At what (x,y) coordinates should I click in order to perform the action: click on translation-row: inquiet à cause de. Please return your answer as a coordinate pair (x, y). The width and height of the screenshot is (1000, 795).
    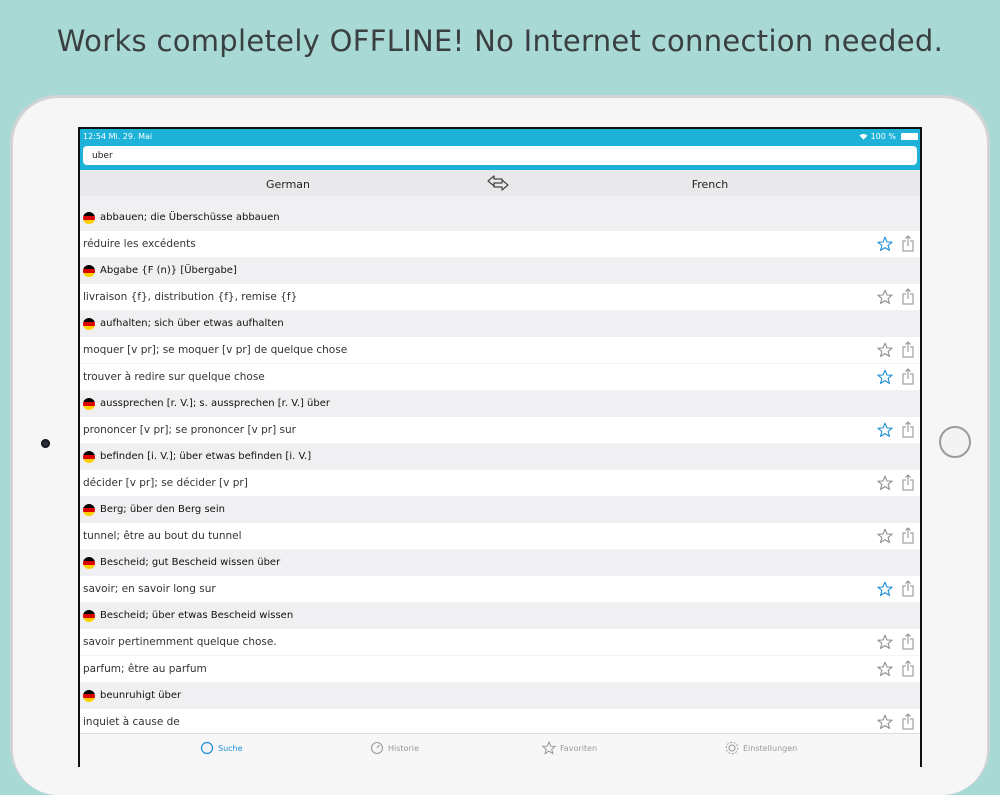
    Looking at the image, I should click on (500, 722).